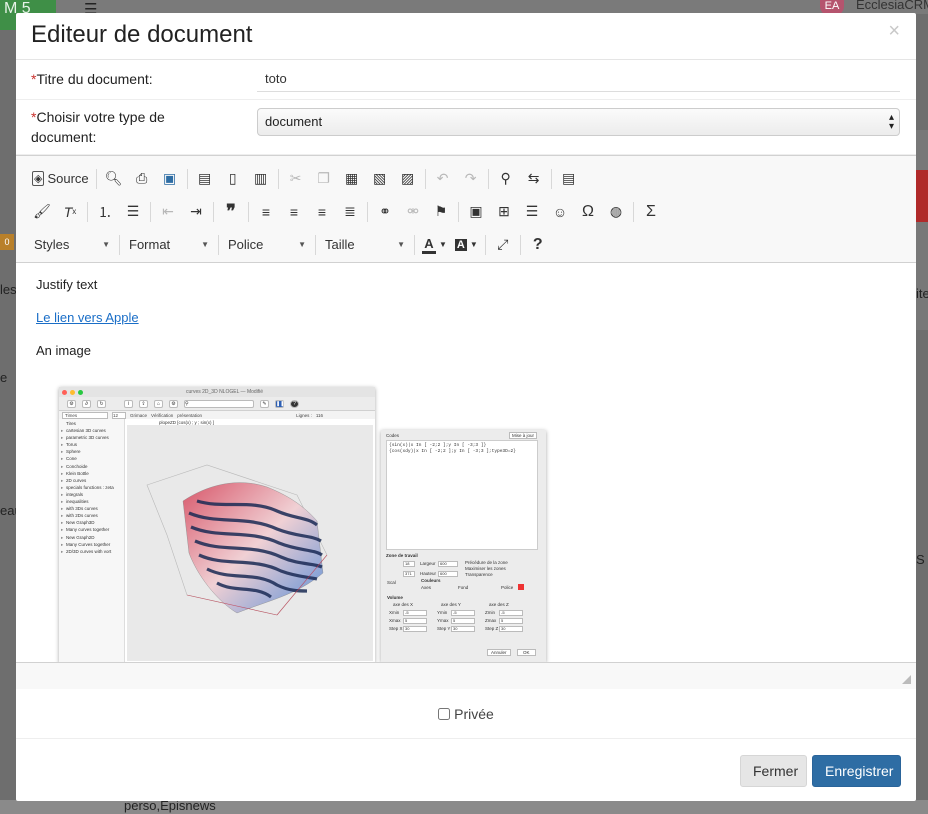 The width and height of the screenshot is (928, 814). What do you see at coordinates (324, 179) in the screenshot?
I see `copy-icon: ❐` at bounding box center [324, 179].